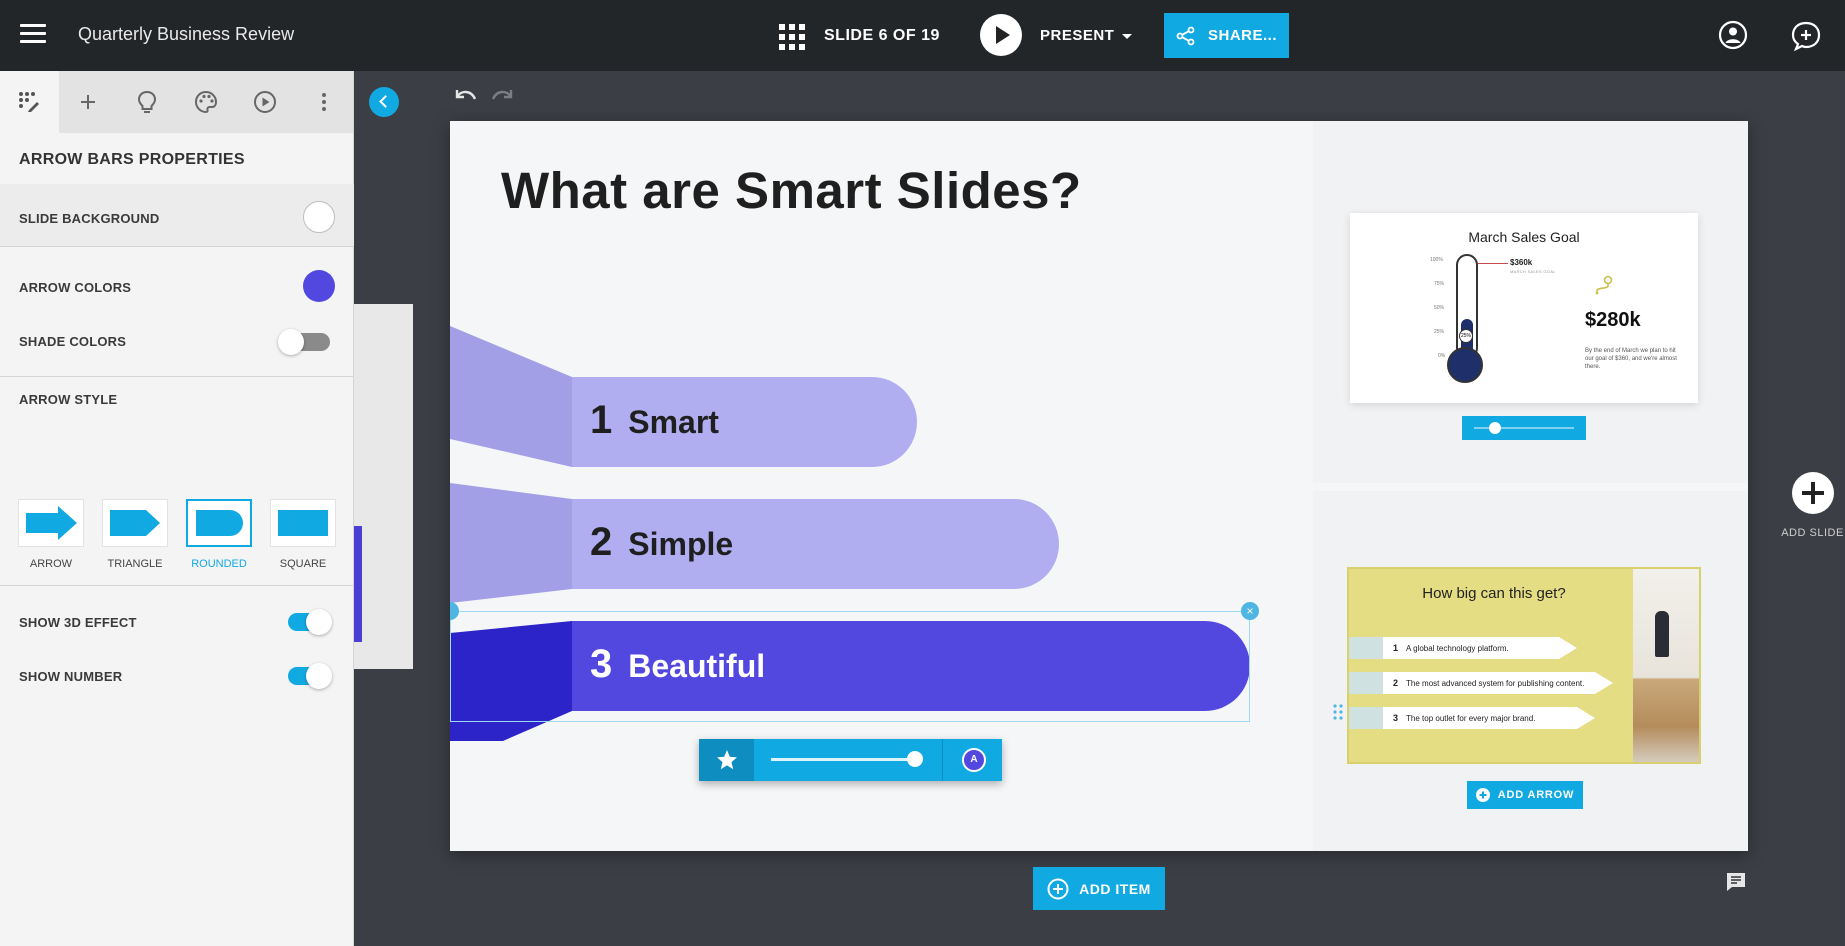  What do you see at coordinates (29, 102) in the screenshot?
I see `tab-layout` at bounding box center [29, 102].